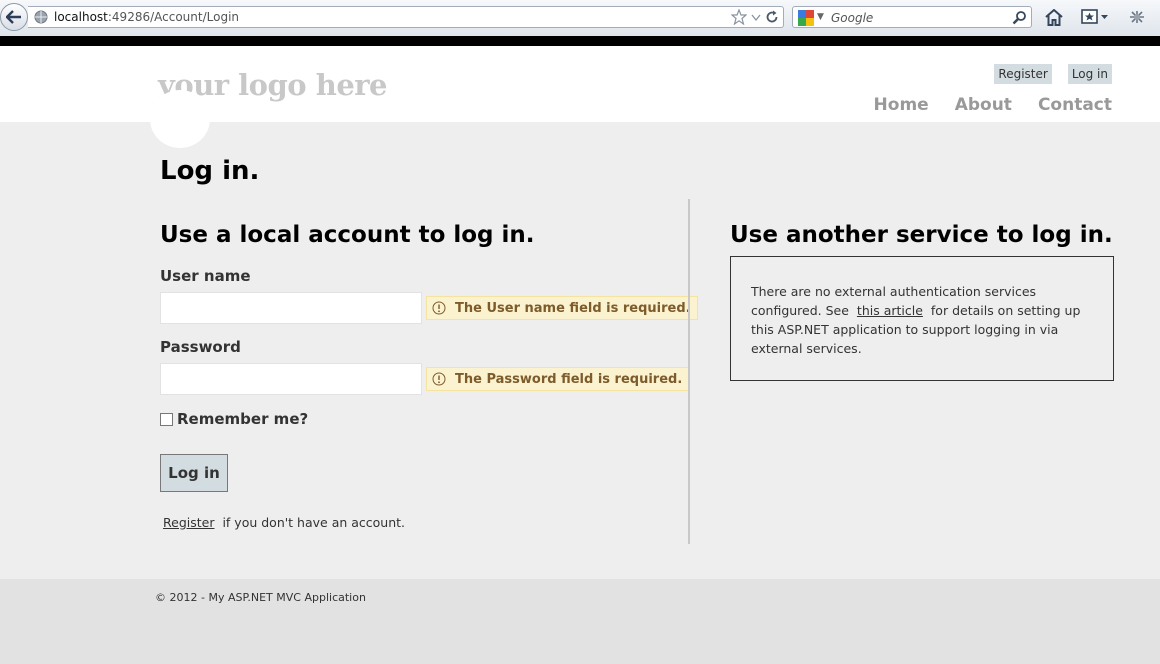 The width and height of the screenshot is (1160, 664). Describe the element at coordinates (983, 105) in the screenshot. I see `nav-about: About` at that location.